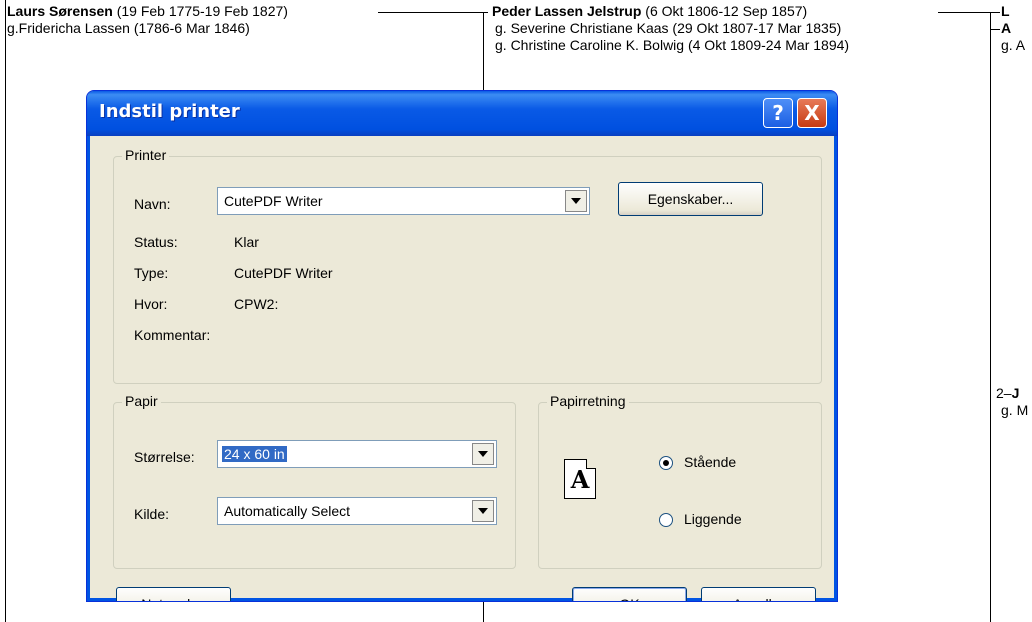  Describe the element at coordinates (580, 479) in the screenshot. I see `portrait-orientation-icon: A` at that location.